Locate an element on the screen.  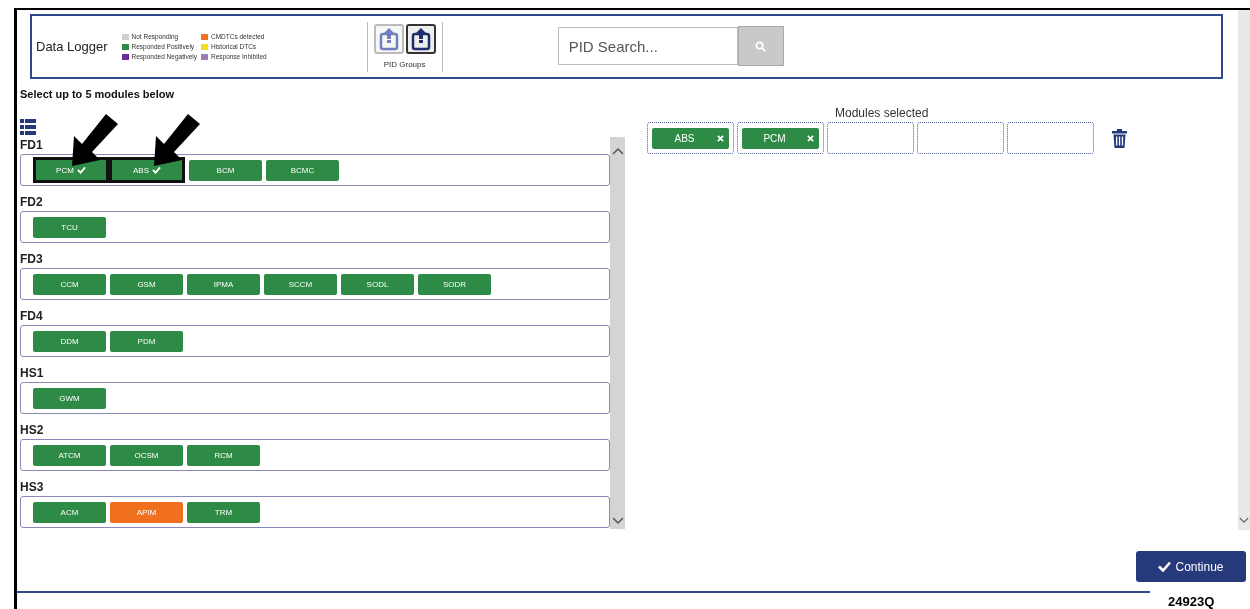
module-button: CCM is located at coordinates (69, 284).